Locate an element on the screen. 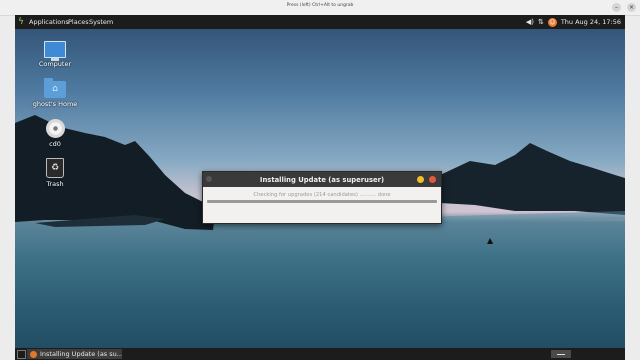 The width and height of the screenshot is (640, 360). desktop-icon-cd0: cd0 is located at coordinates (55, 133).